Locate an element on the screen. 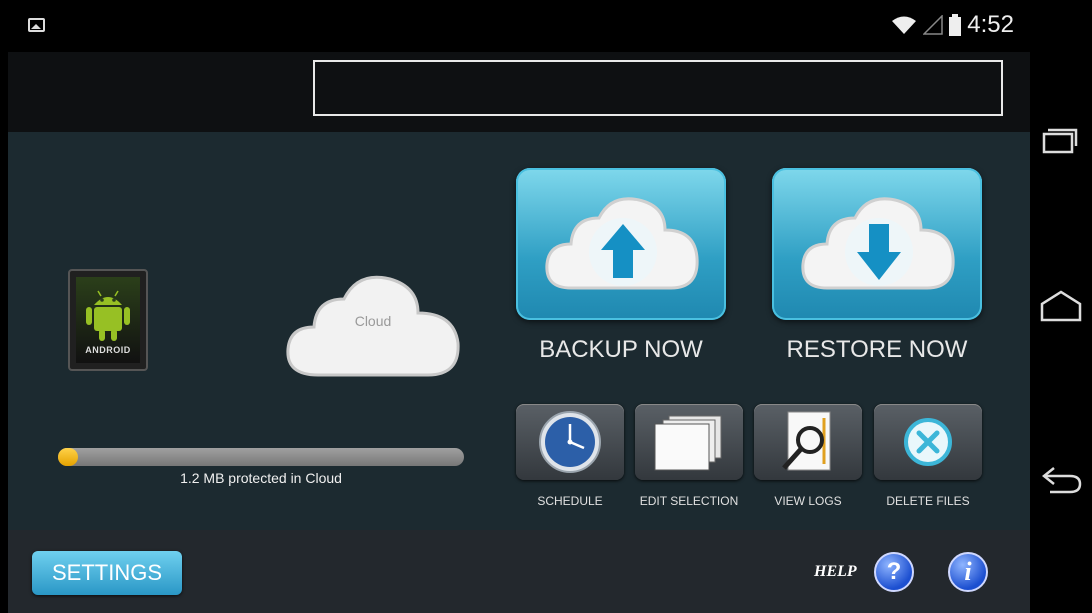 The height and width of the screenshot is (613, 1092). settings-button: SETTINGS is located at coordinates (107, 573).